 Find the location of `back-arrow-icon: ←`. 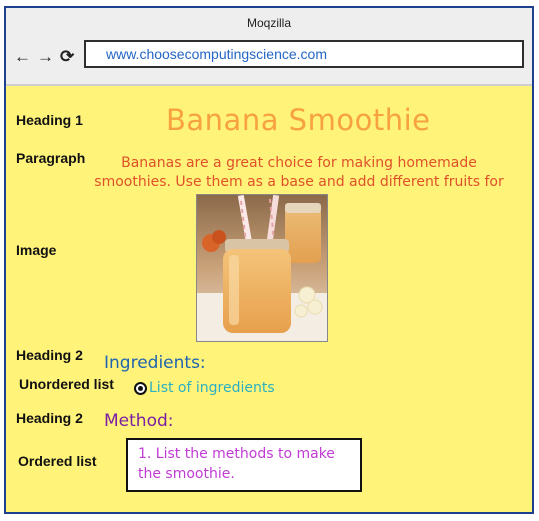

back-arrow-icon: ← is located at coordinates (22, 57).